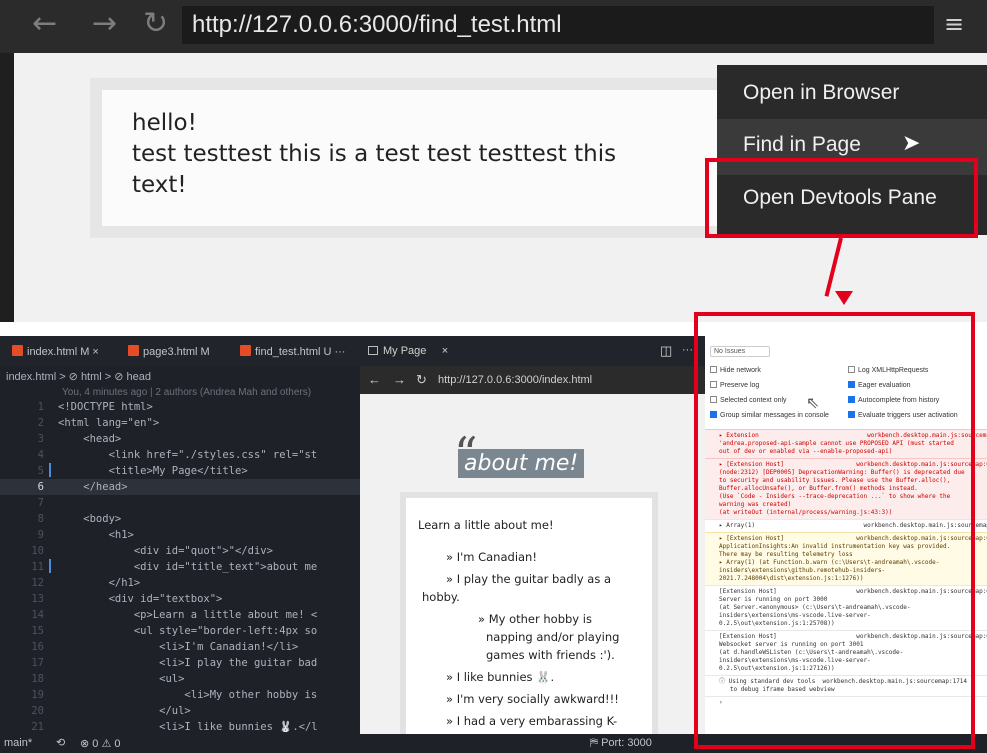 The image size is (987, 753). I want to click on hamburger-menu-icon: ≡, so click(954, 24).